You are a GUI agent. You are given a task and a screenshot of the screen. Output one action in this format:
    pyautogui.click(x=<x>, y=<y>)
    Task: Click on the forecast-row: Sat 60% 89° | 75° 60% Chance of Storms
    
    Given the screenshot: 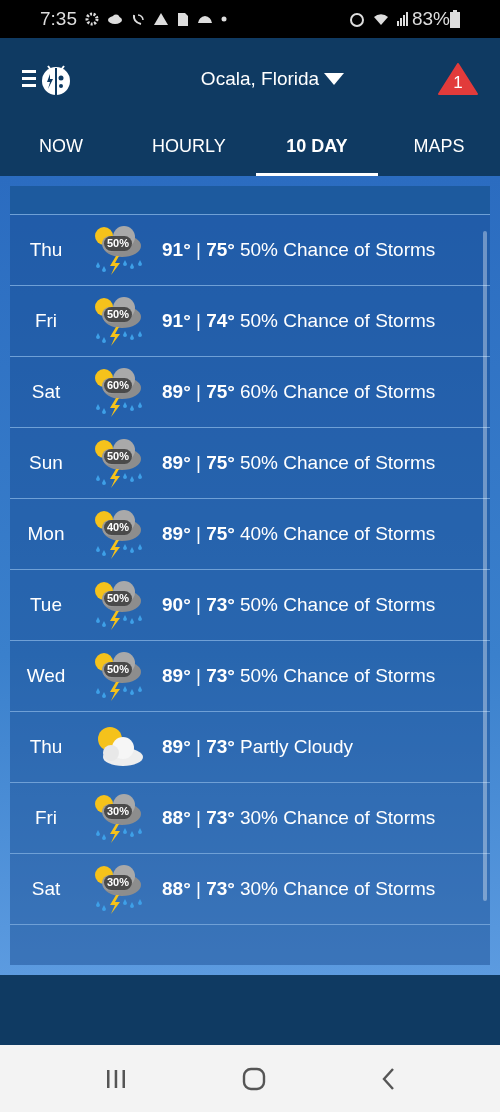 What is the action you would take?
    pyautogui.click(x=250, y=392)
    